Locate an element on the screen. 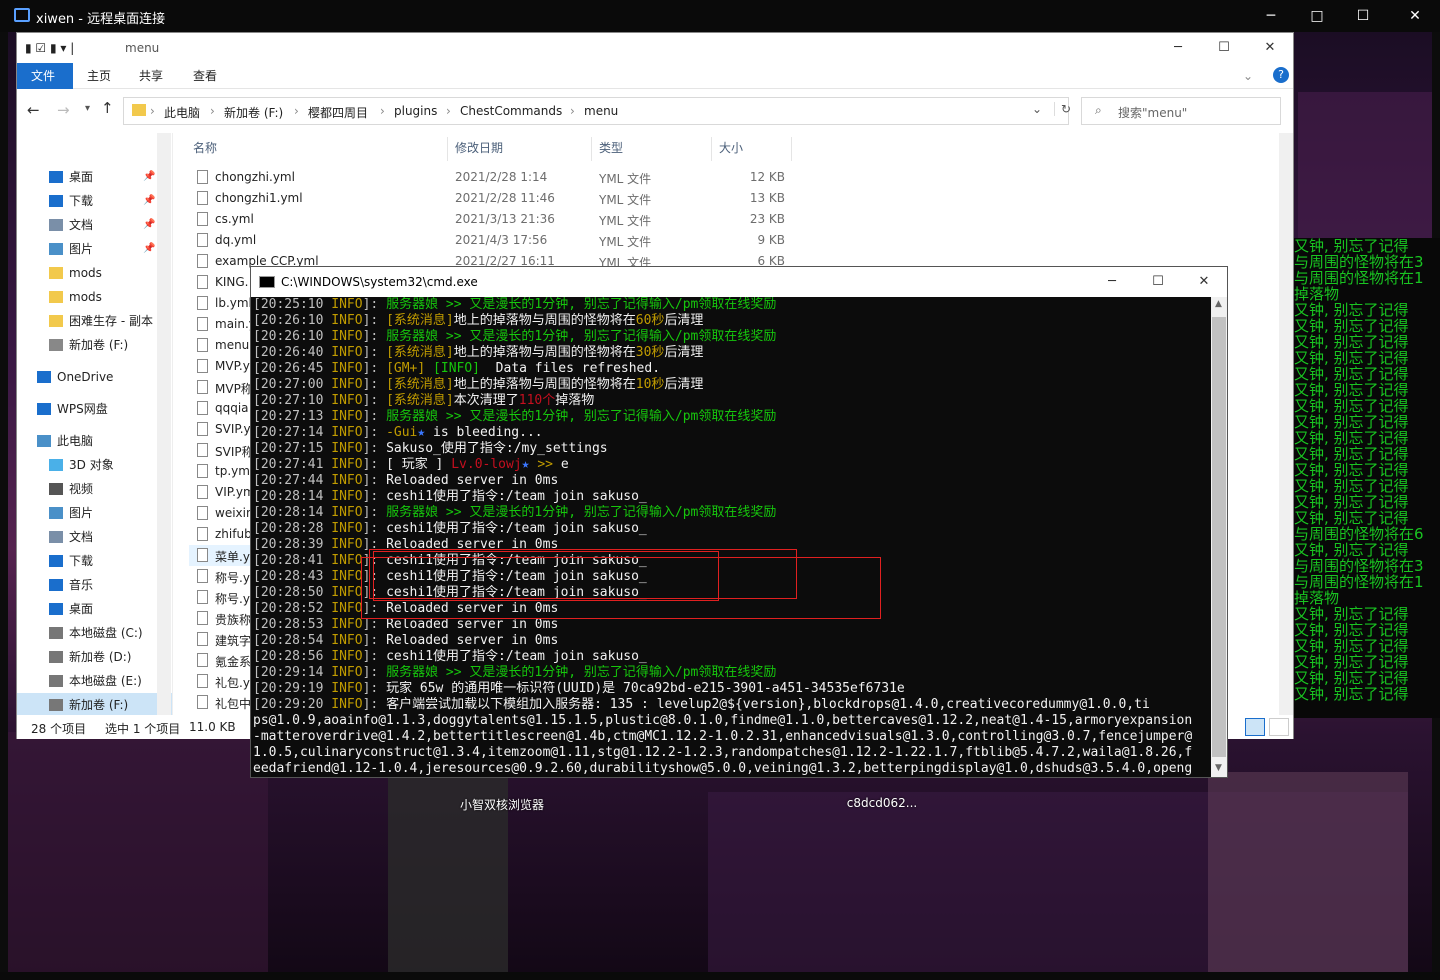  nav-item: 此电脑 is located at coordinates (94, 441).